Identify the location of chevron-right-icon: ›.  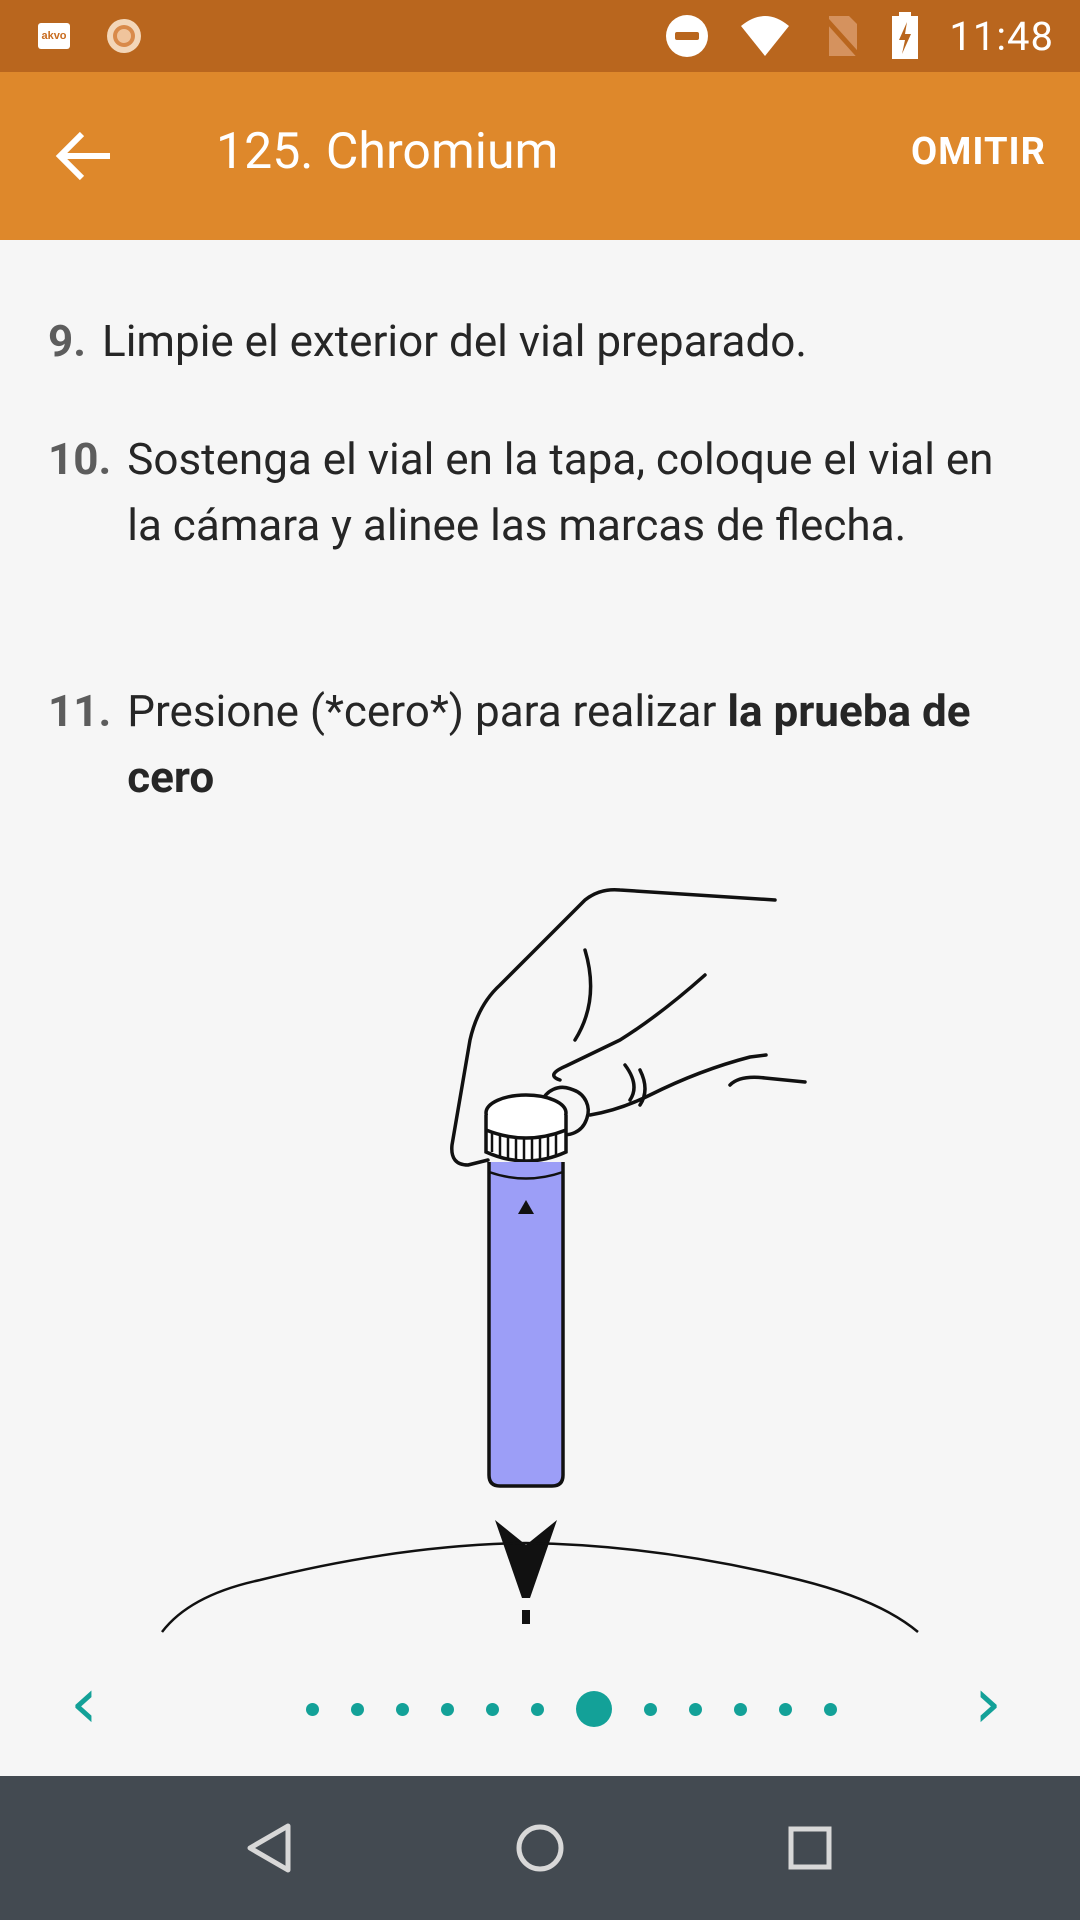
(988, 1703).